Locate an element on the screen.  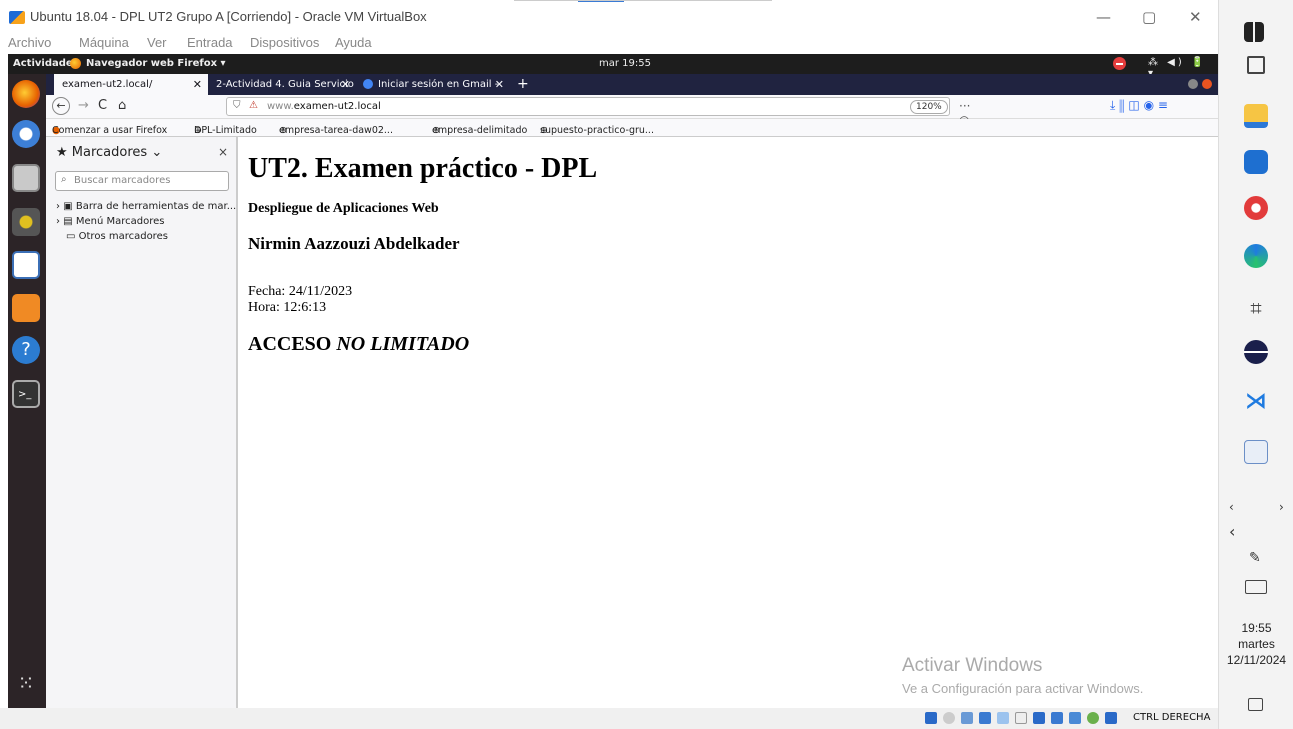
bookmark-label: empresa-delimitado is located at coordinates (480, 130).